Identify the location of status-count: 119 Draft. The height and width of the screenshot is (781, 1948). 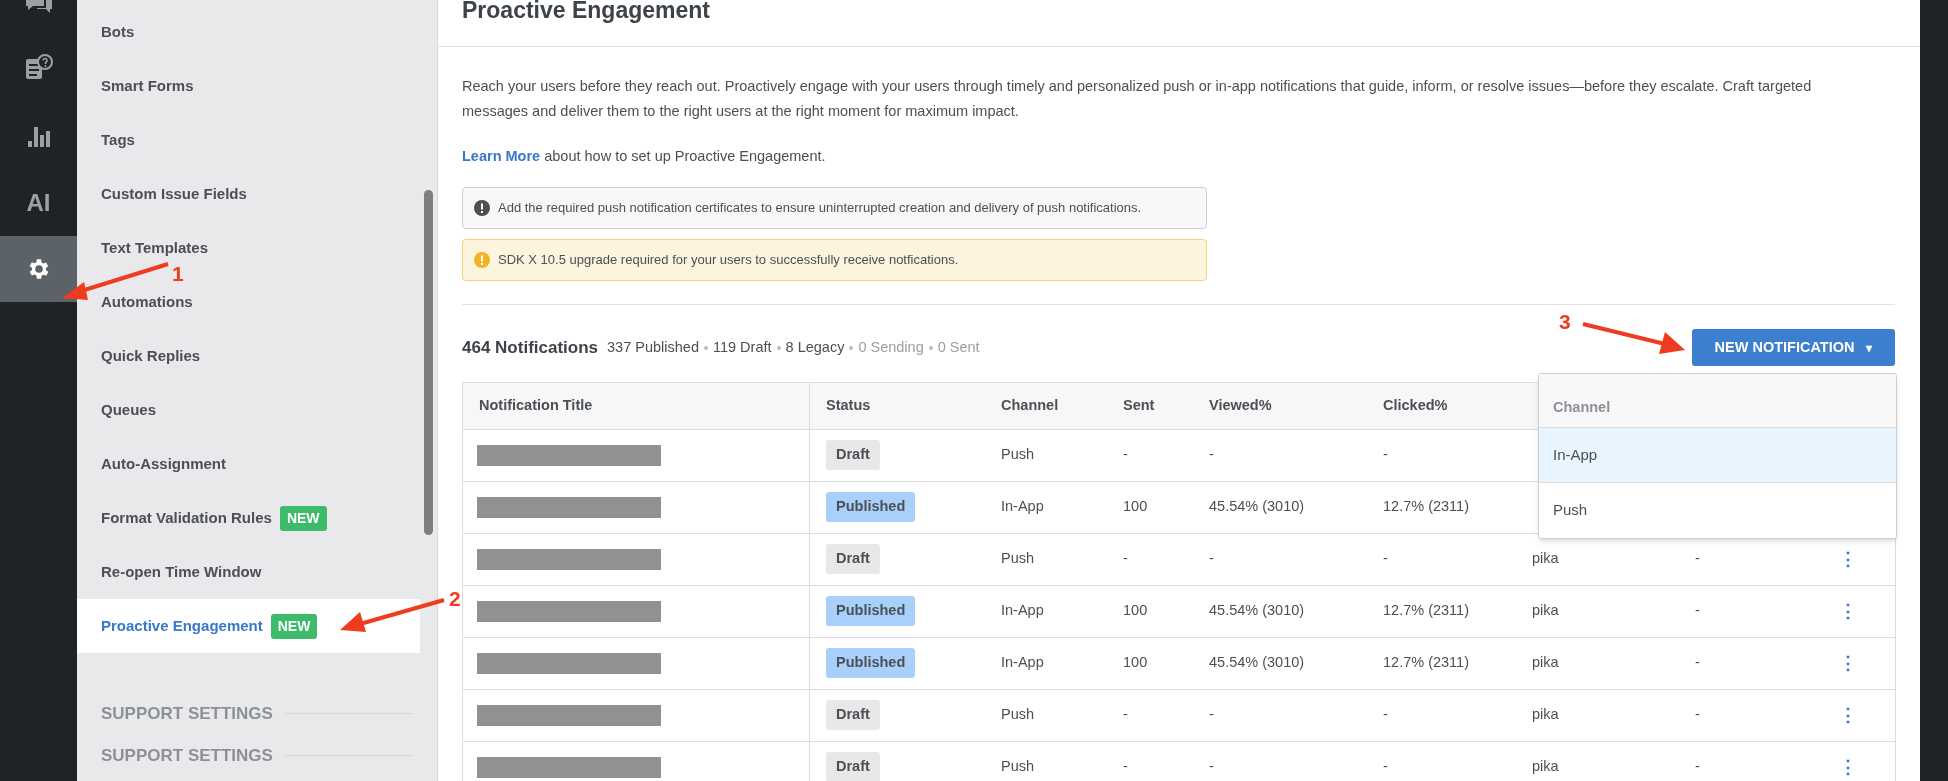
(742, 347).